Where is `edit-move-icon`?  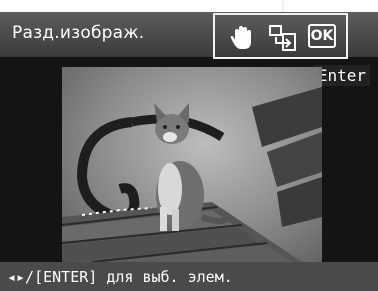
edit-move-icon is located at coordinates (283, 40).